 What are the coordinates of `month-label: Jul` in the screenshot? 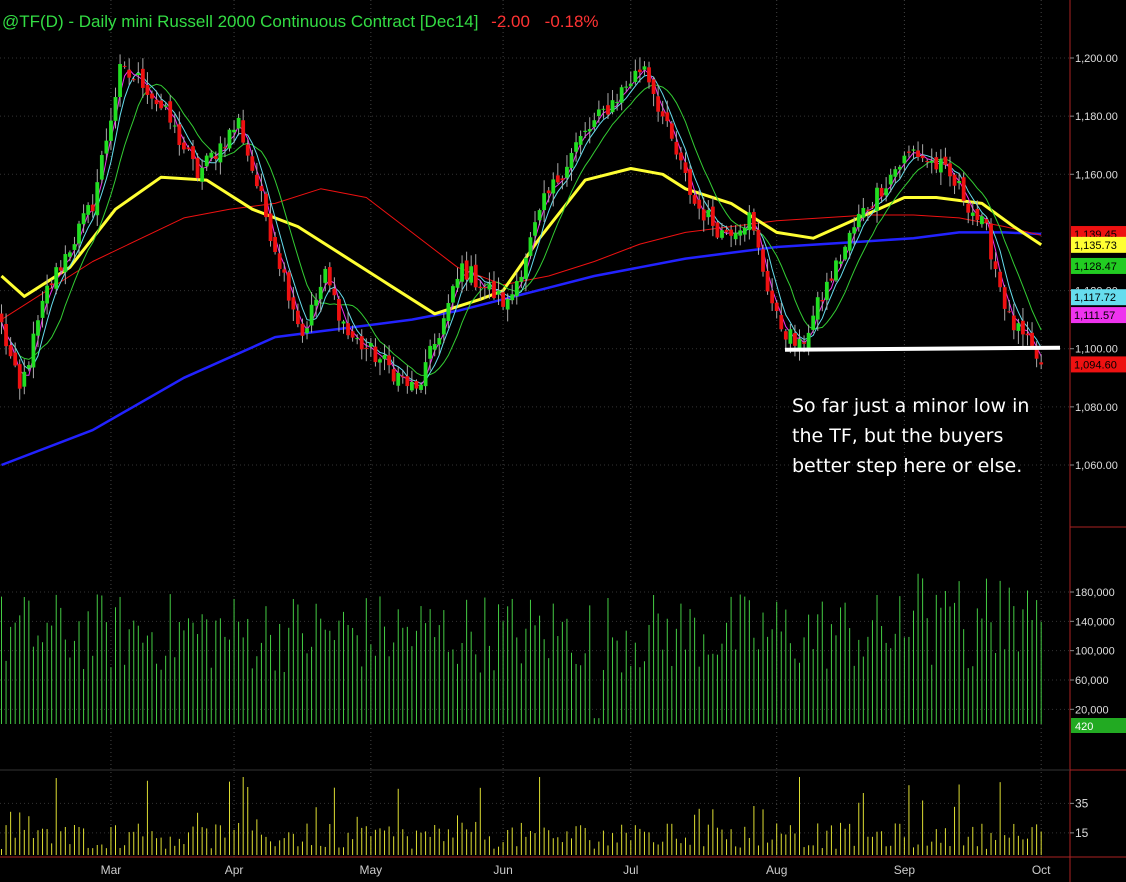 It's located at (630, 870).